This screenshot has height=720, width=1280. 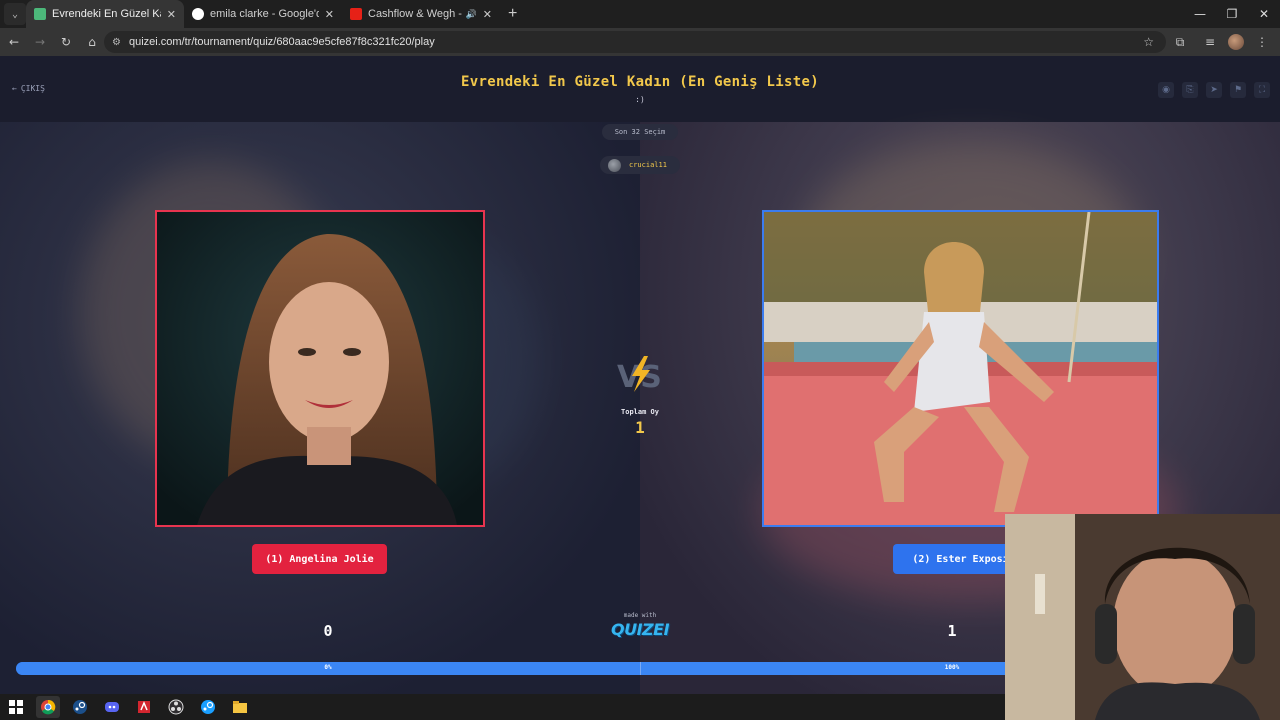 I want to click on vs-lightning-icon: VS, so click(x=639, y=375).